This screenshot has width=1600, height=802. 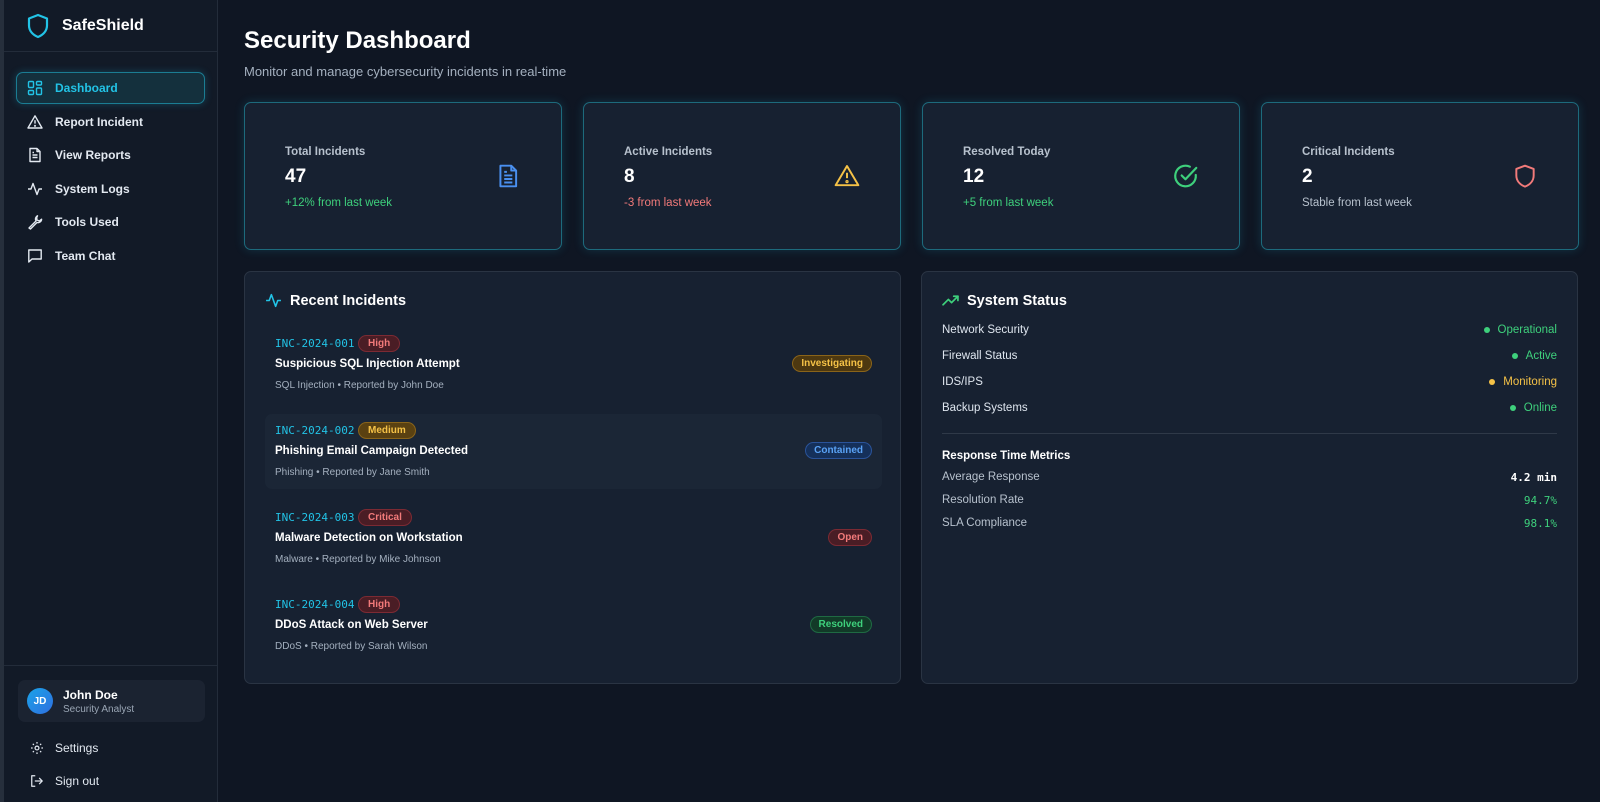 I want to click on stat-value: 47, so click(x=296, y=176).